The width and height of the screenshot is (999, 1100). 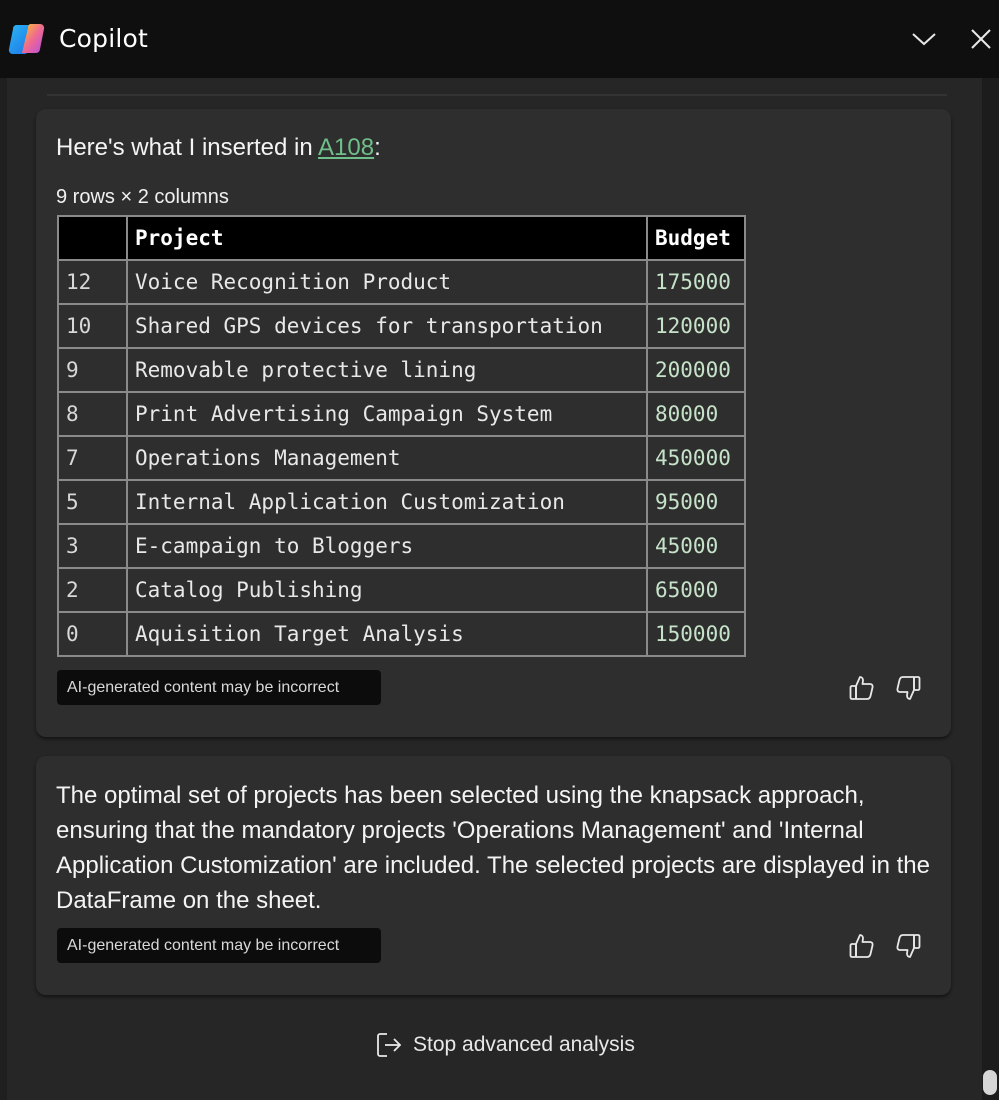 What do you see at coordinates (92, 546) in the screenshot?
I see `row-index: 3` at bounding box center [92, 546].